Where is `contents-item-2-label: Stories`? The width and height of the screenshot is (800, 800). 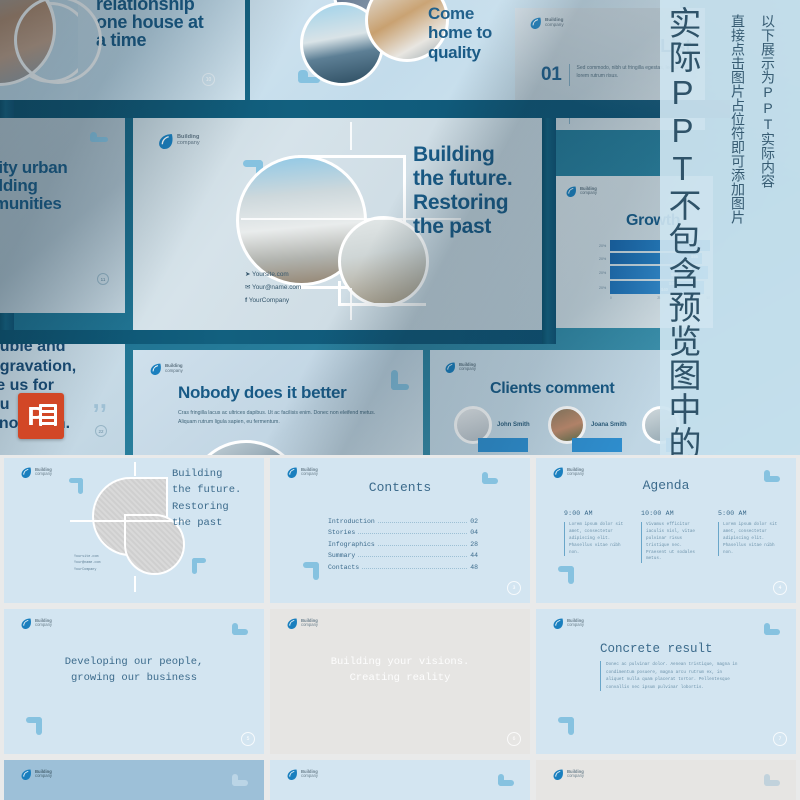 contents-item-2-label: Stories is located at coordinates (342, 533).